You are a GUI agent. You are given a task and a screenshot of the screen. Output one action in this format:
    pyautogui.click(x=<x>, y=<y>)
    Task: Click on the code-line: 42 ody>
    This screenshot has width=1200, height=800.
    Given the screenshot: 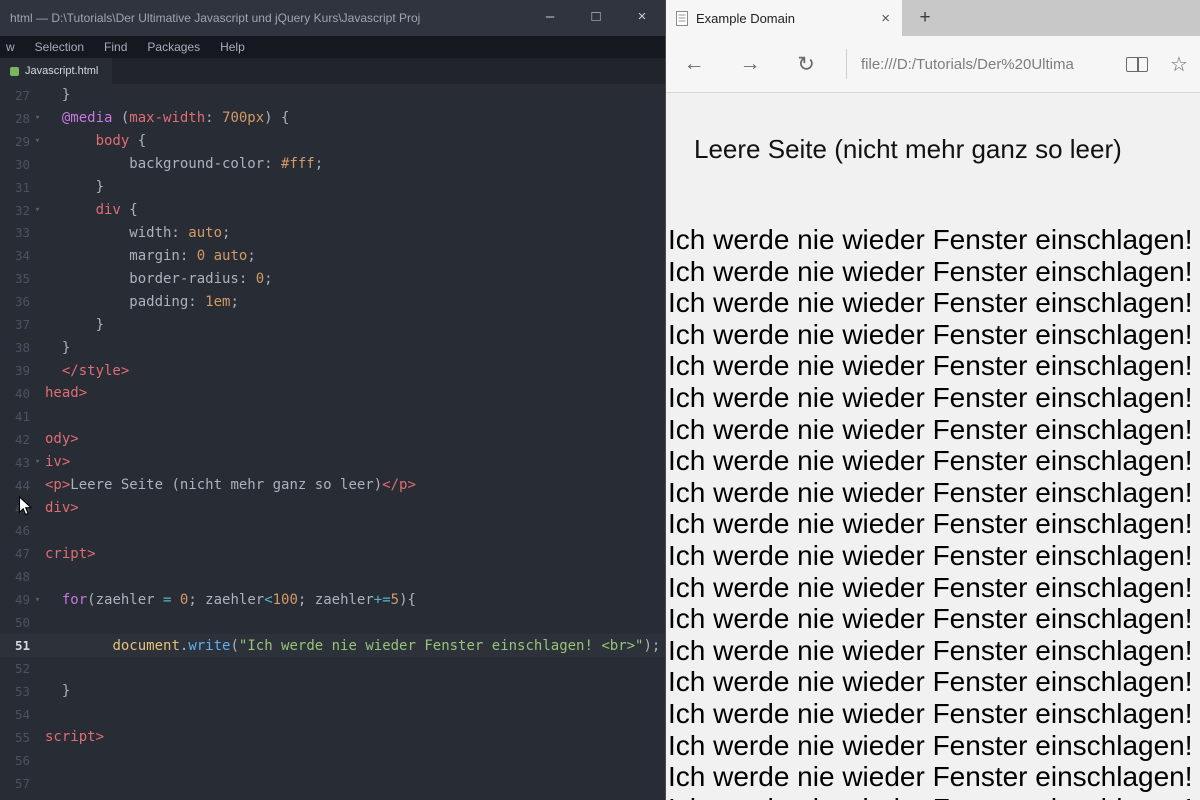 What is the action you would take?
    pyautogui.click(x=332, y=439)
    